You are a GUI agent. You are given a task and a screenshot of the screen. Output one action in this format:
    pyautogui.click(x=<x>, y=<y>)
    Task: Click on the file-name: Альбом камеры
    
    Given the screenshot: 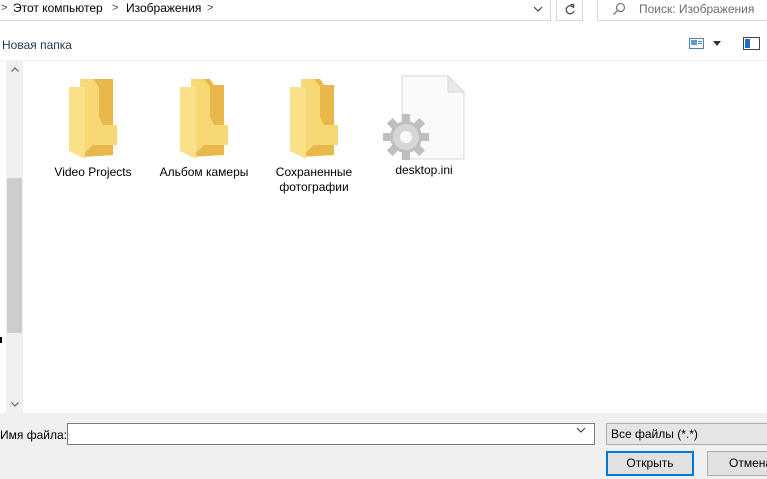 What is the action you would take?
    pyautogui.click(x=204, y=172)
    